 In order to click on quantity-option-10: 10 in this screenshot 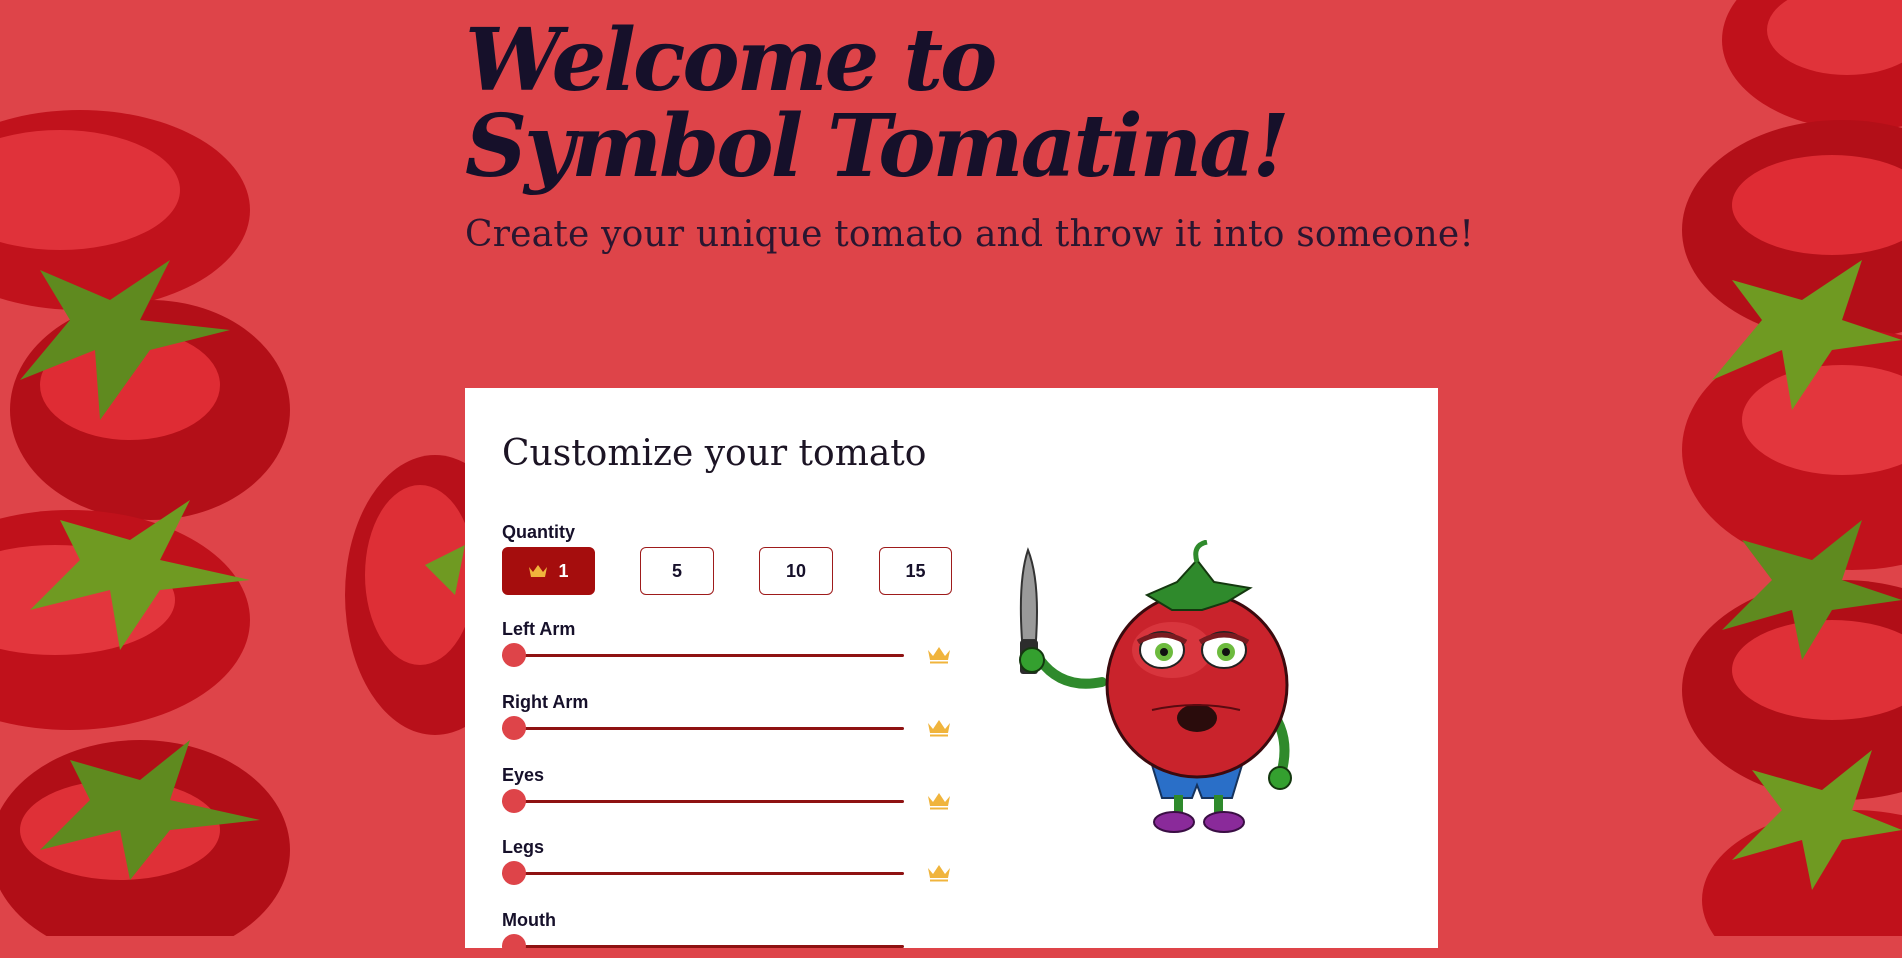, I will do `click(796, 571)`.